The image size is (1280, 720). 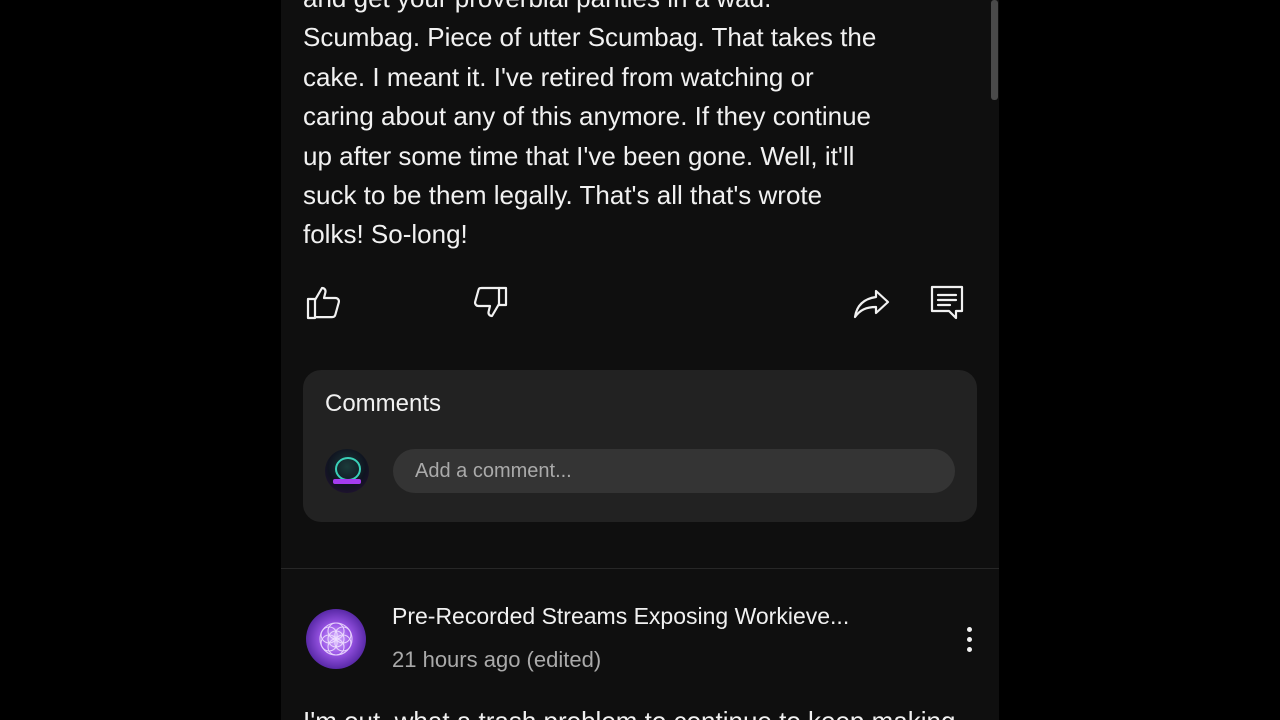 I want to click on user-avatar, so click(x=347, y=471).